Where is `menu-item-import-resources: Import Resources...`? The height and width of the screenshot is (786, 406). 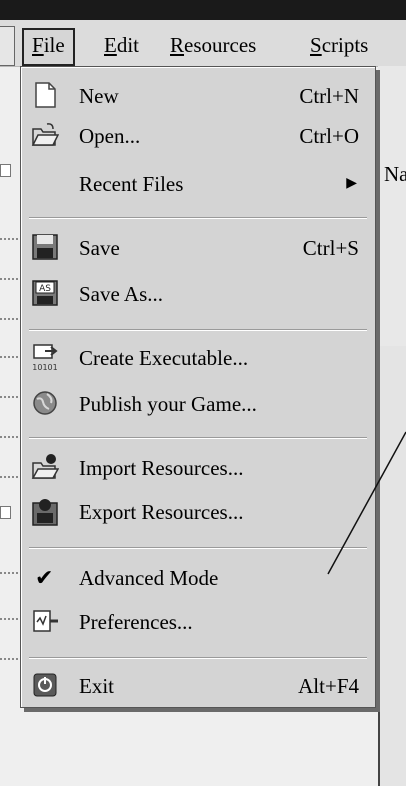
menu-item-import-resources: Import Resources... is located at coordinates (198, 468).